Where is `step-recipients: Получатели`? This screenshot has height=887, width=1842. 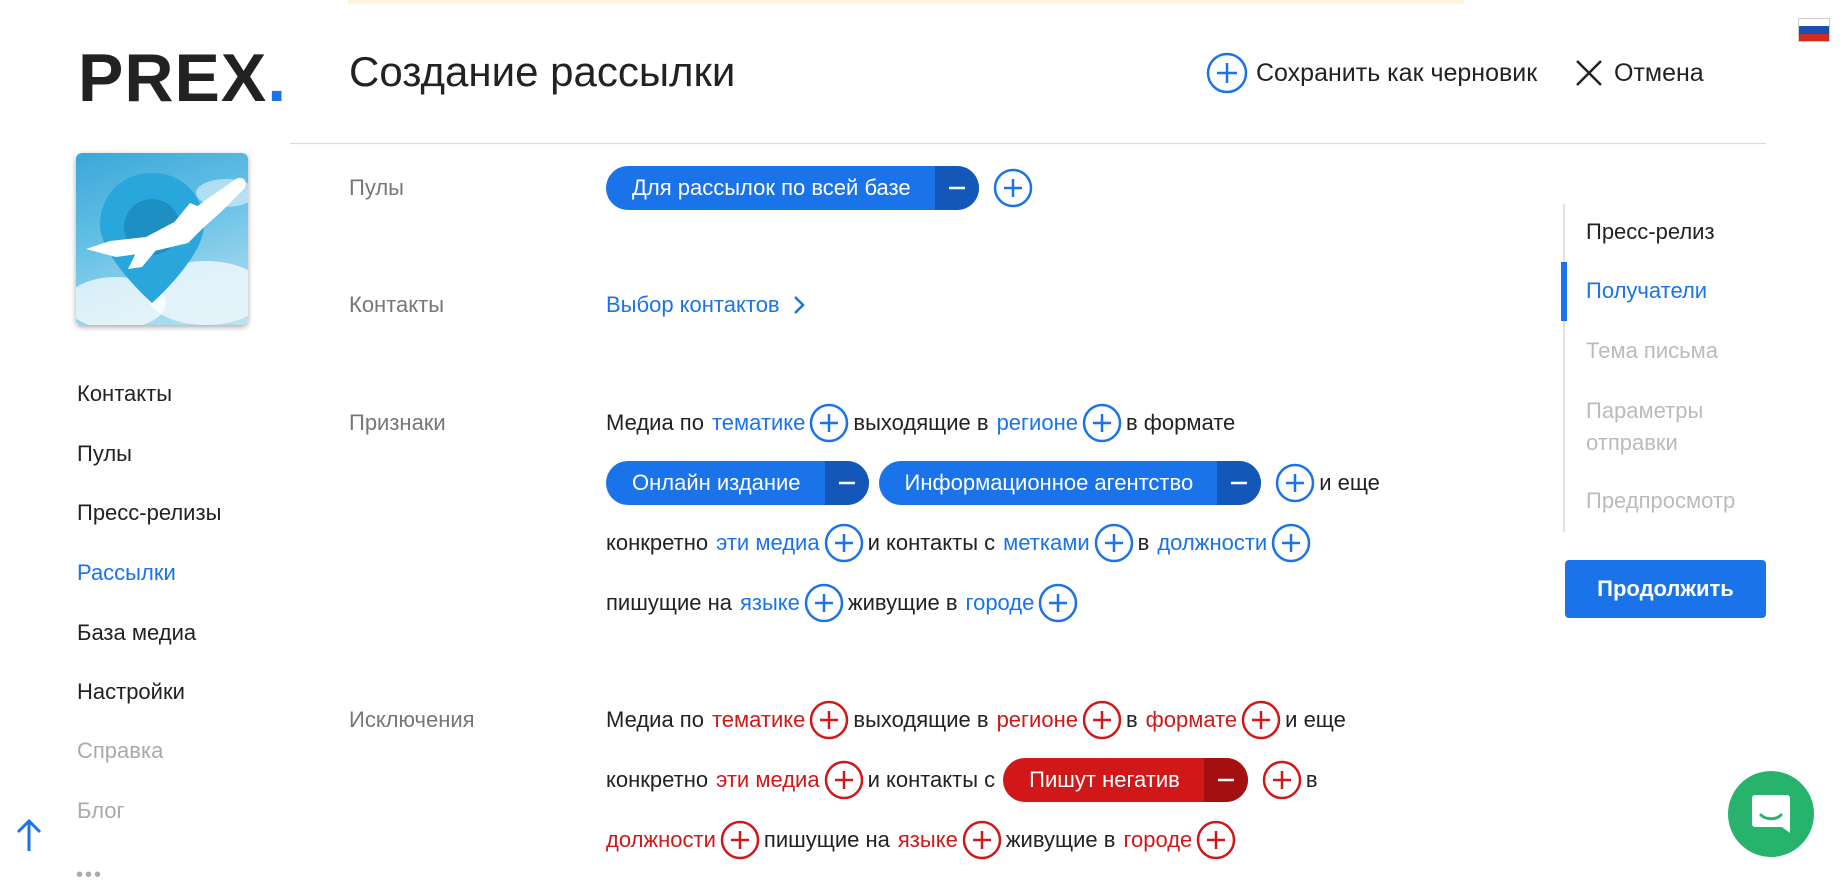 step-recipients: Получатели is located at coordinates (1646, 291).